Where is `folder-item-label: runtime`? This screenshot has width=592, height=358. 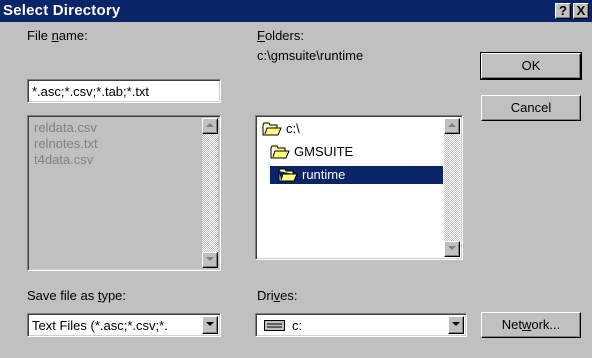 folder-item-label: runtime is located at coordinates (324, 174).